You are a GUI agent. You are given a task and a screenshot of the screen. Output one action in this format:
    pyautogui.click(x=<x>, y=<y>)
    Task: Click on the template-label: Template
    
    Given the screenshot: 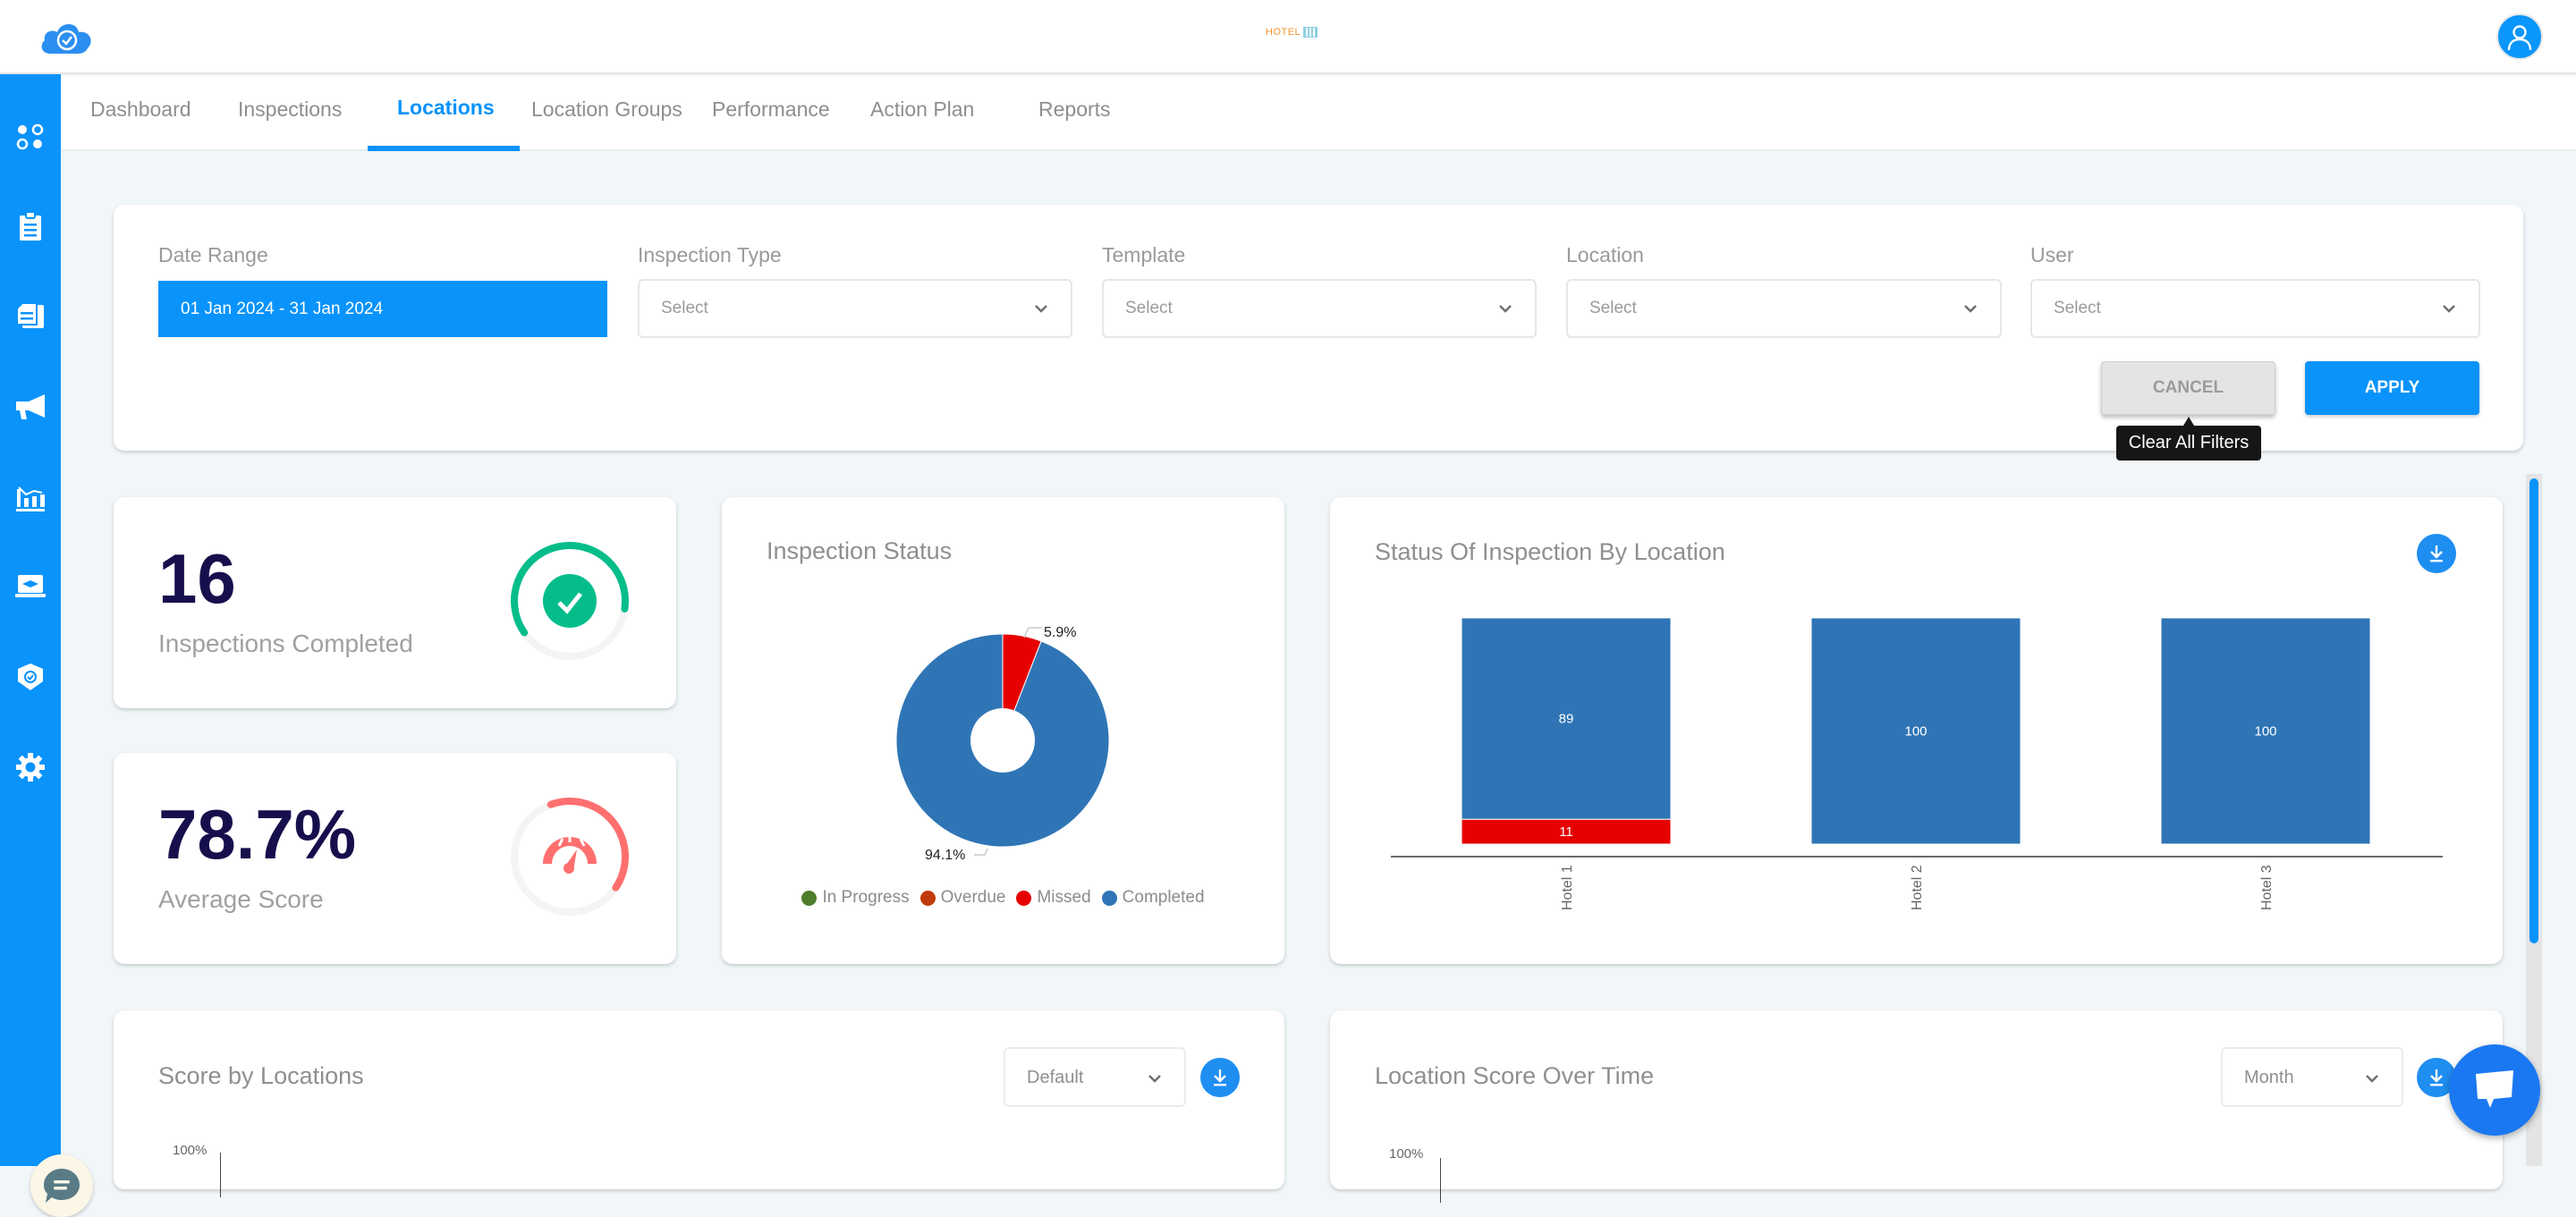 What is the action you would take?
    pyautogui.click(x=1144, y=254)
    